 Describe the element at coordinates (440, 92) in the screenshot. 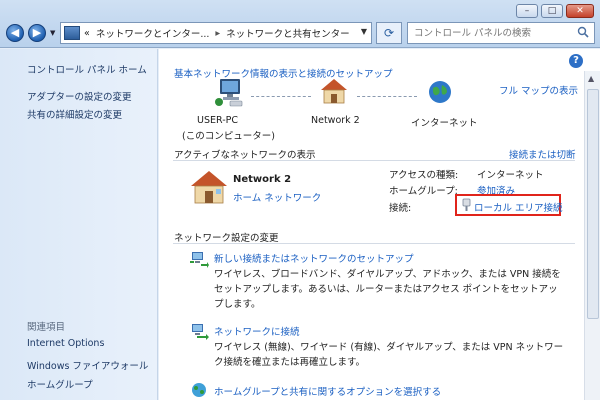

I see `internet-globe-icon` at that location.